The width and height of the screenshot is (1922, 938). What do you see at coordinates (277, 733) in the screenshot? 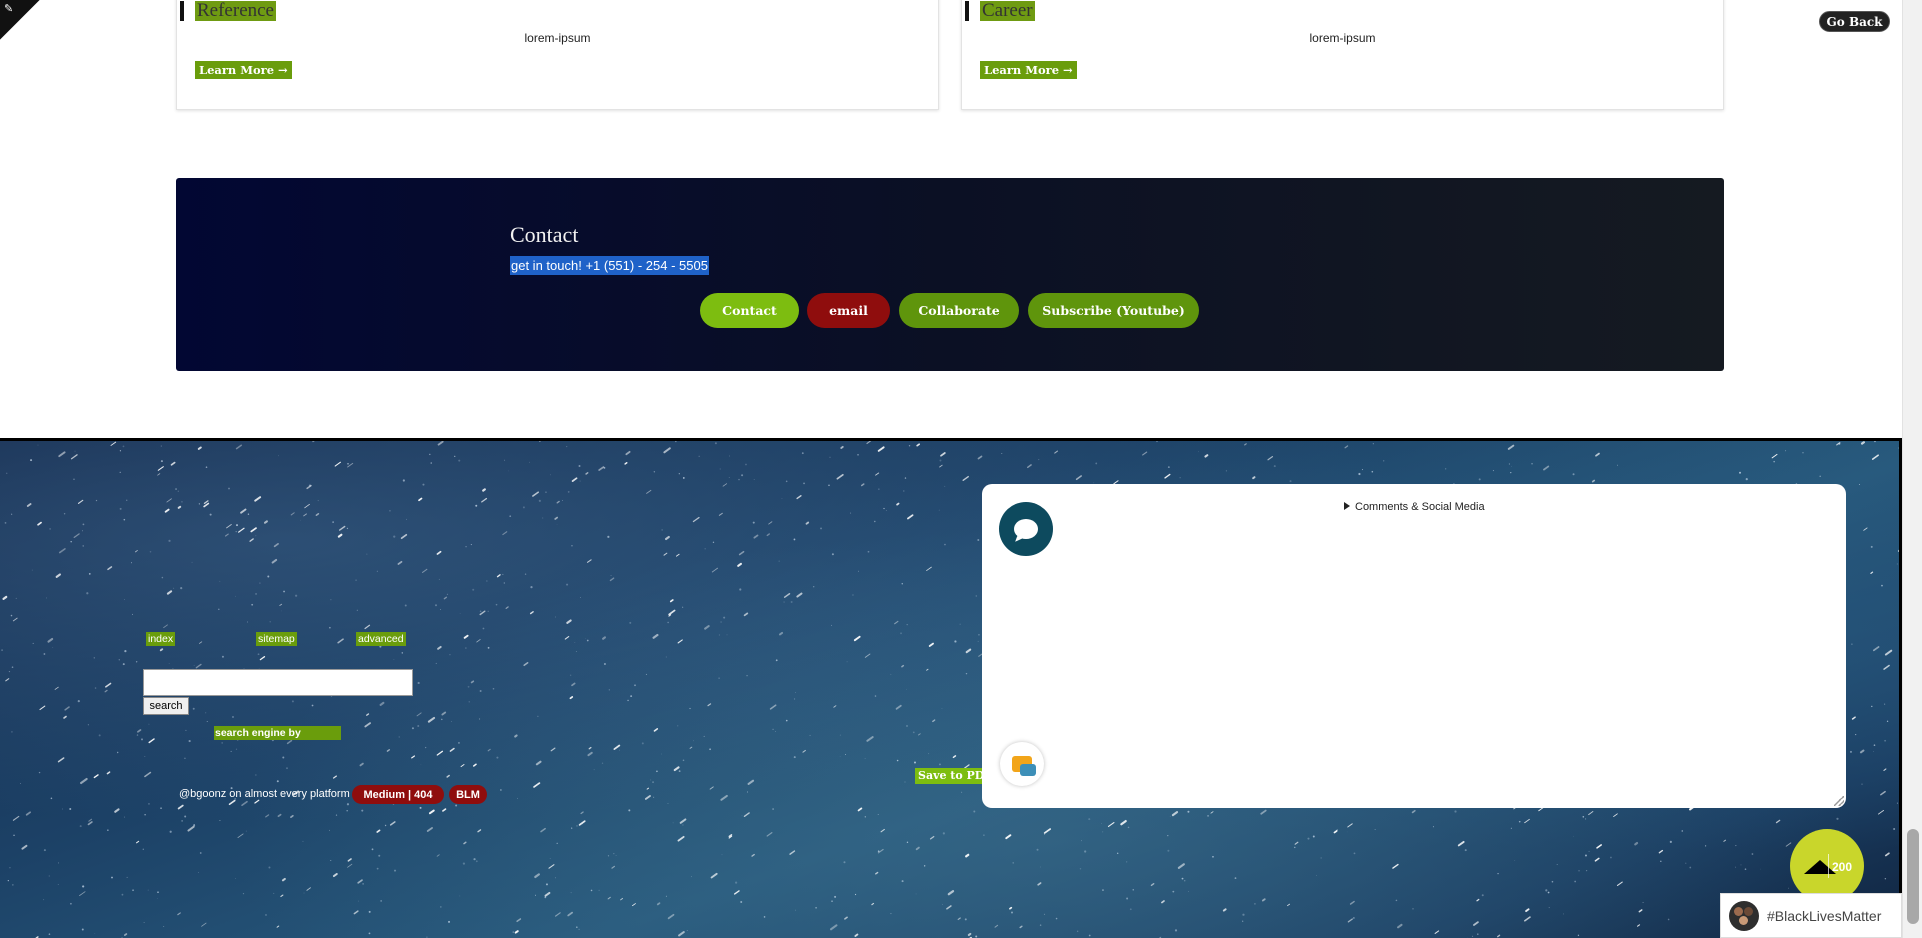
I see `search-engine-label: search engine by` at bounding box center [277, 733].